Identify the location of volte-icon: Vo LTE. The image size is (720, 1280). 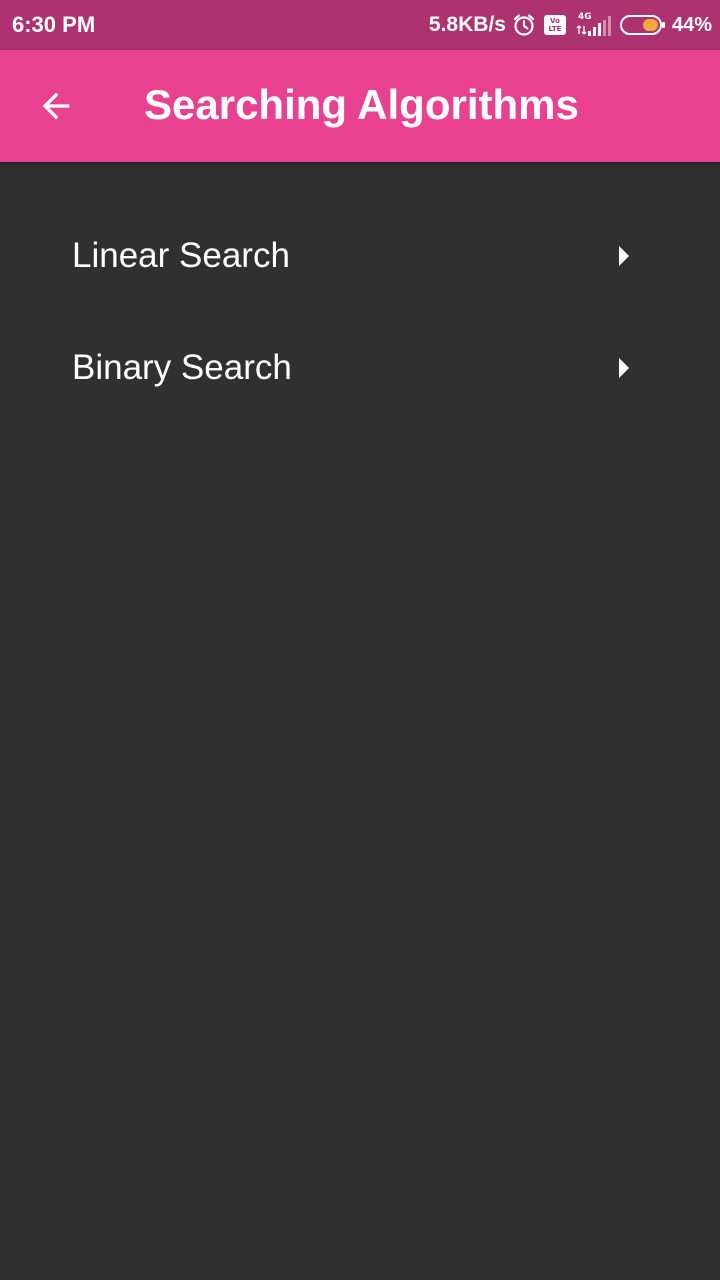
(554, 25).